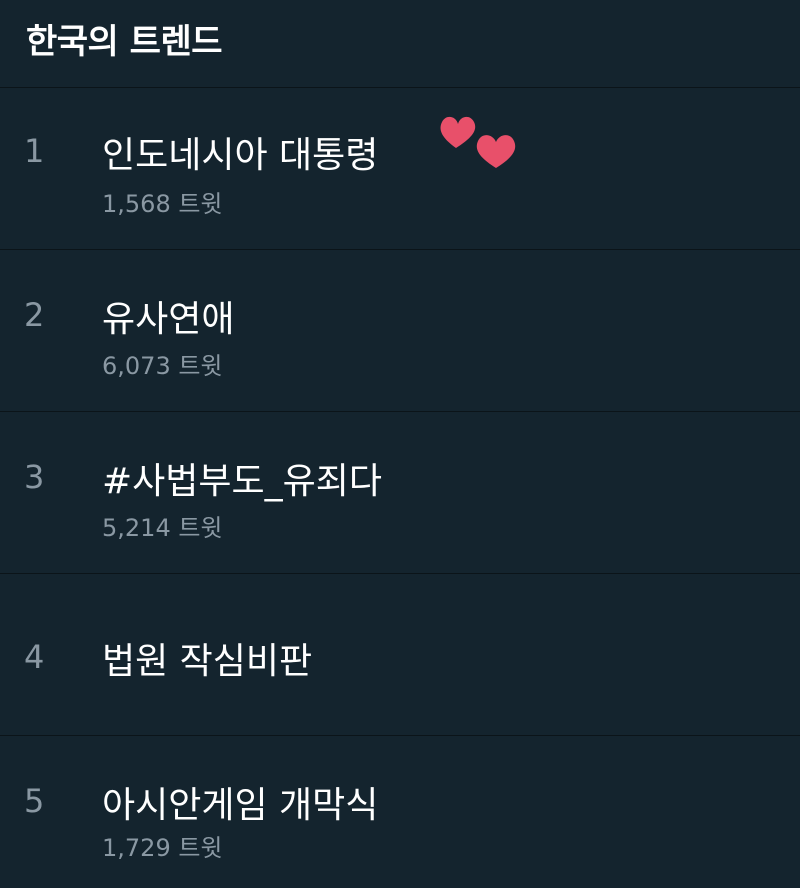 Image resolution: width=800 pixels, height=888 pixels. Describe the element at coordinates (168, 316) in the screenshot. I see `trend-topic: 유사연애` at that location.